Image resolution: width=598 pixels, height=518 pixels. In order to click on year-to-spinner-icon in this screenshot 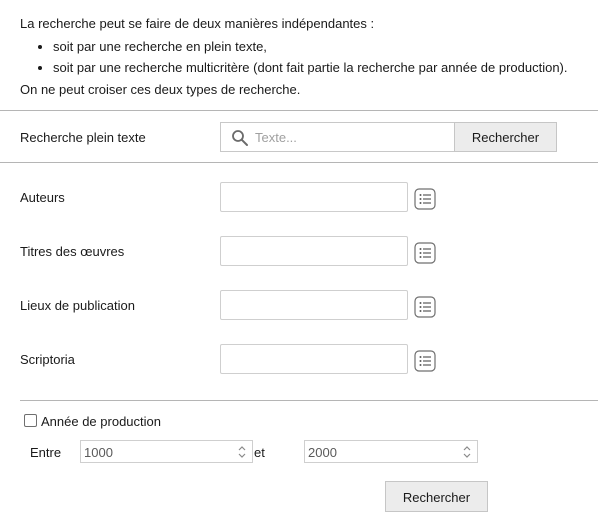, I will do `click(467, 452)`.